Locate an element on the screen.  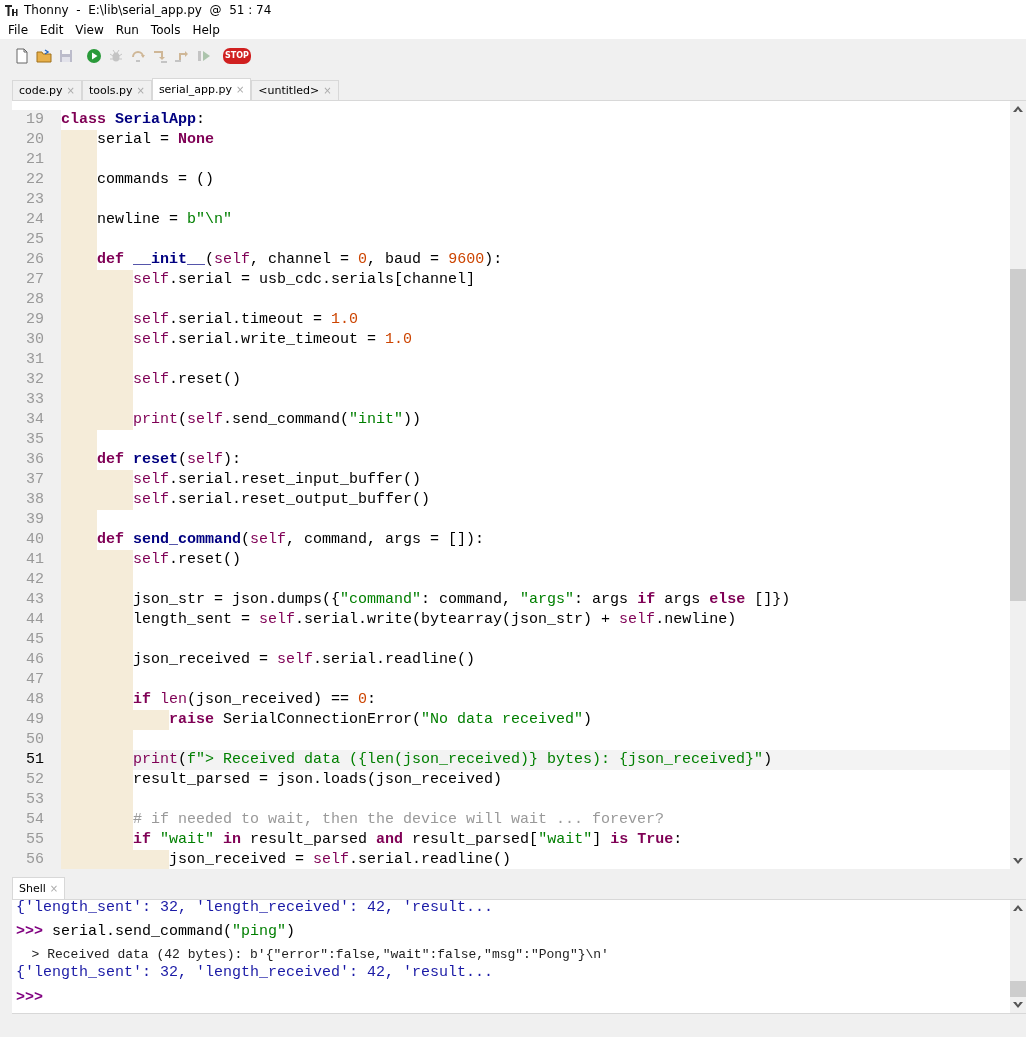
shell-output: > Received data (42 bytes): b'{"error":false,"wait":false,"msg":"Pong"}\n' is located at coordinates (319, 955).